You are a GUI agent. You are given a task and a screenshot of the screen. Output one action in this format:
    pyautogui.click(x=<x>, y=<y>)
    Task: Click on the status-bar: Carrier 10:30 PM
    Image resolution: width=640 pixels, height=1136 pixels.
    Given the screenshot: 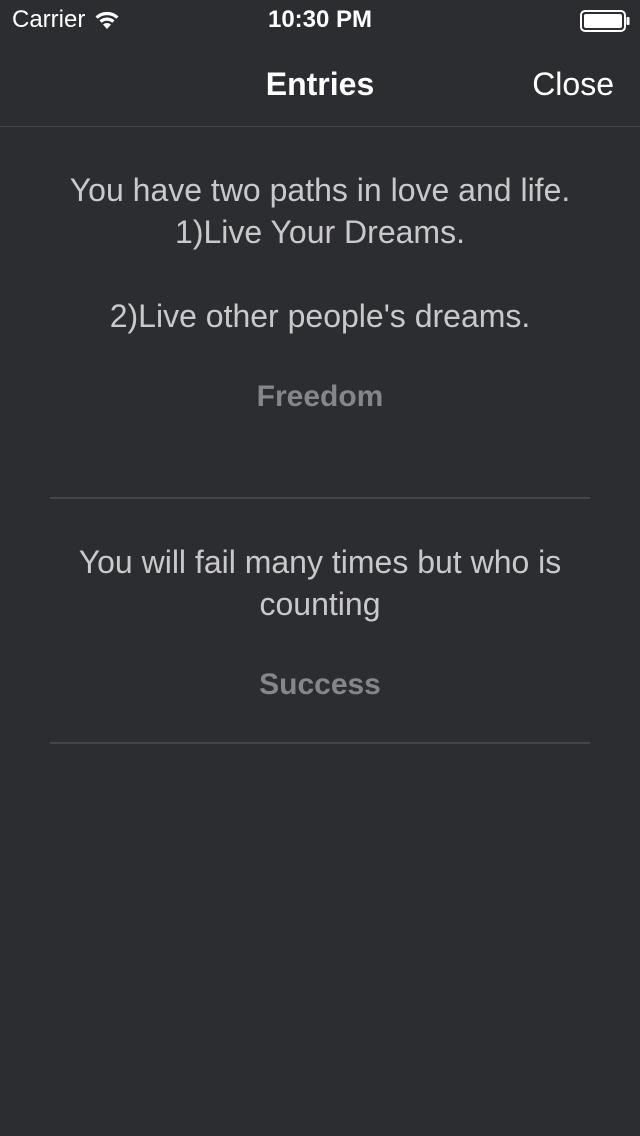 What is the action you would take?
    pyautogui.click(x=320, y=20)
    